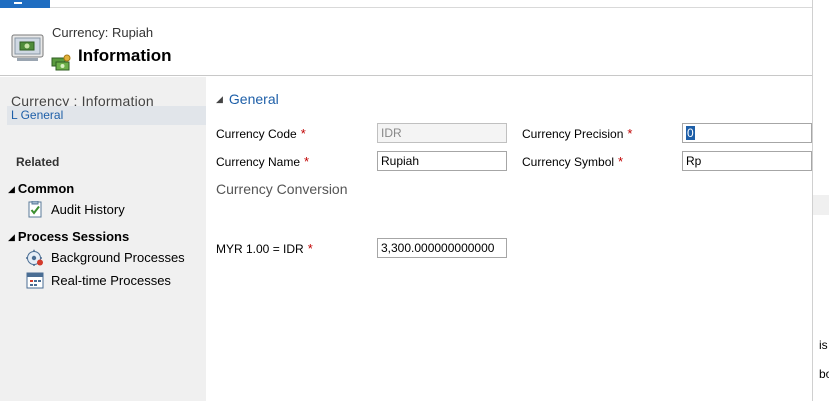 The image size is (829, 401). Describe the element at coordinates (442, 161) in the screenshot. I see `currency-name-field: Rupiah` at that location.